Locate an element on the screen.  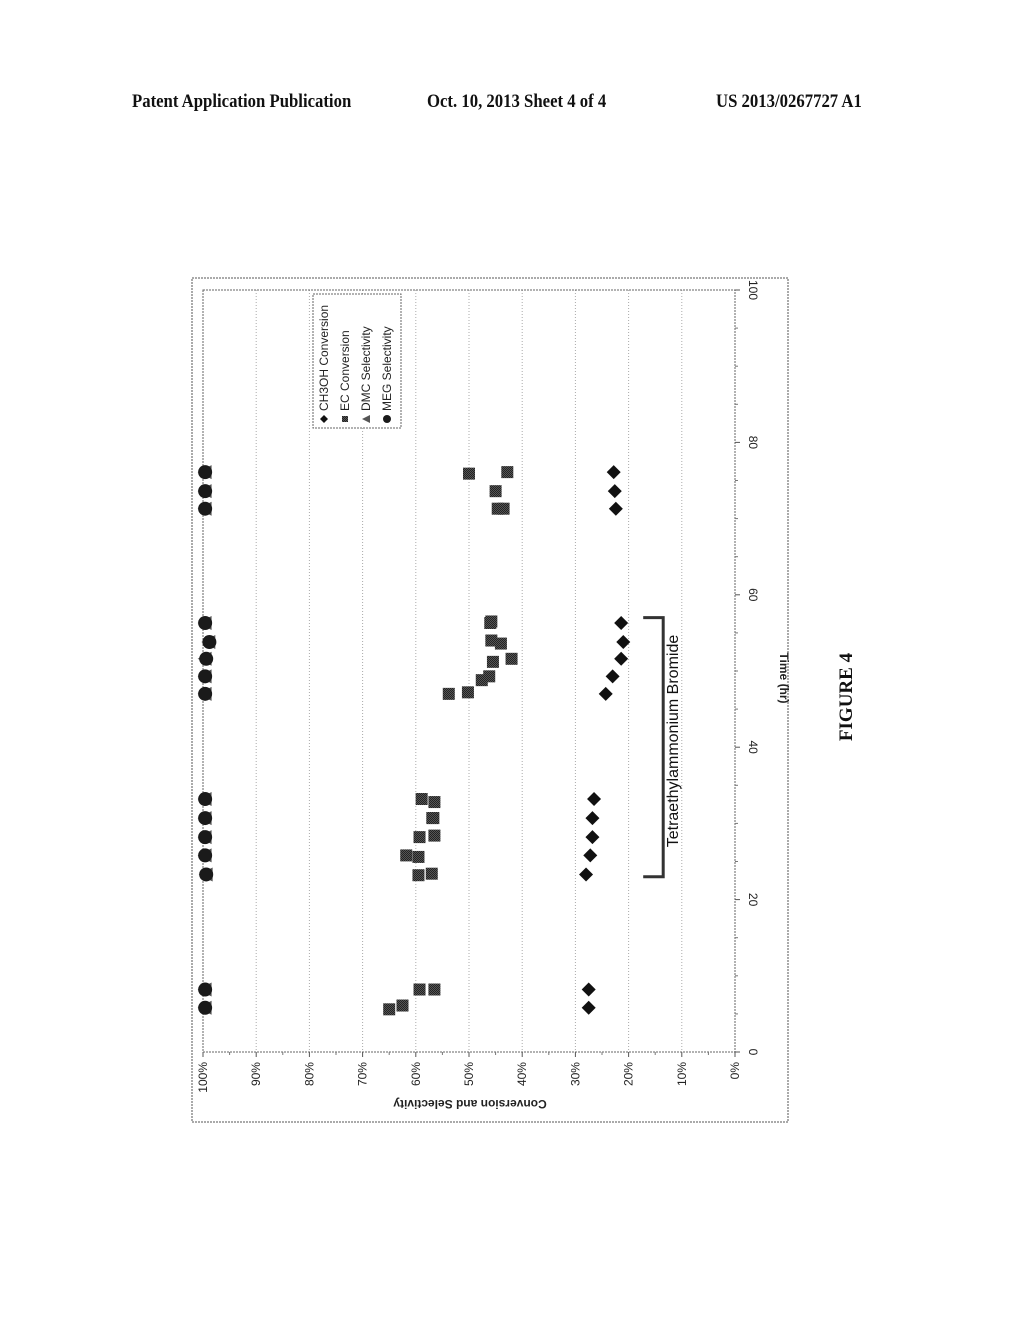
x-tick-label: 100 is located at coordinates (753, 290).